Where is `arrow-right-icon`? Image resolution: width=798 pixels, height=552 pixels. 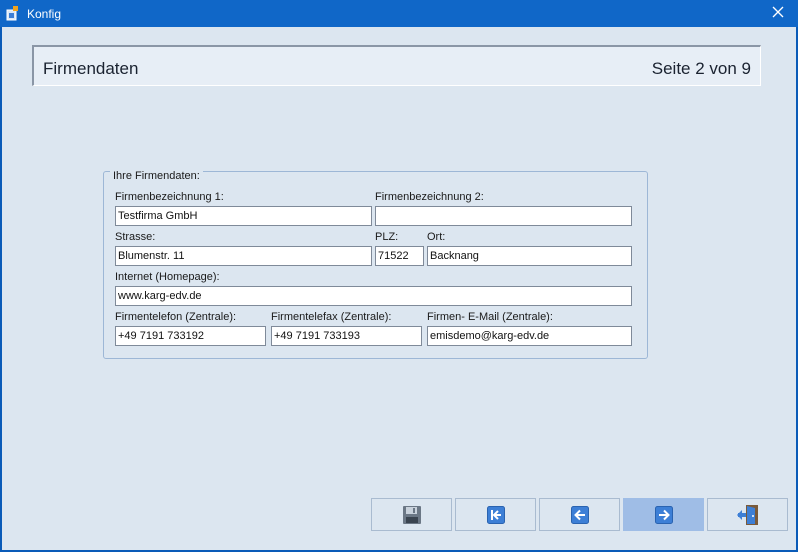
arrow-right-icon is located at coordinates (663, 514).